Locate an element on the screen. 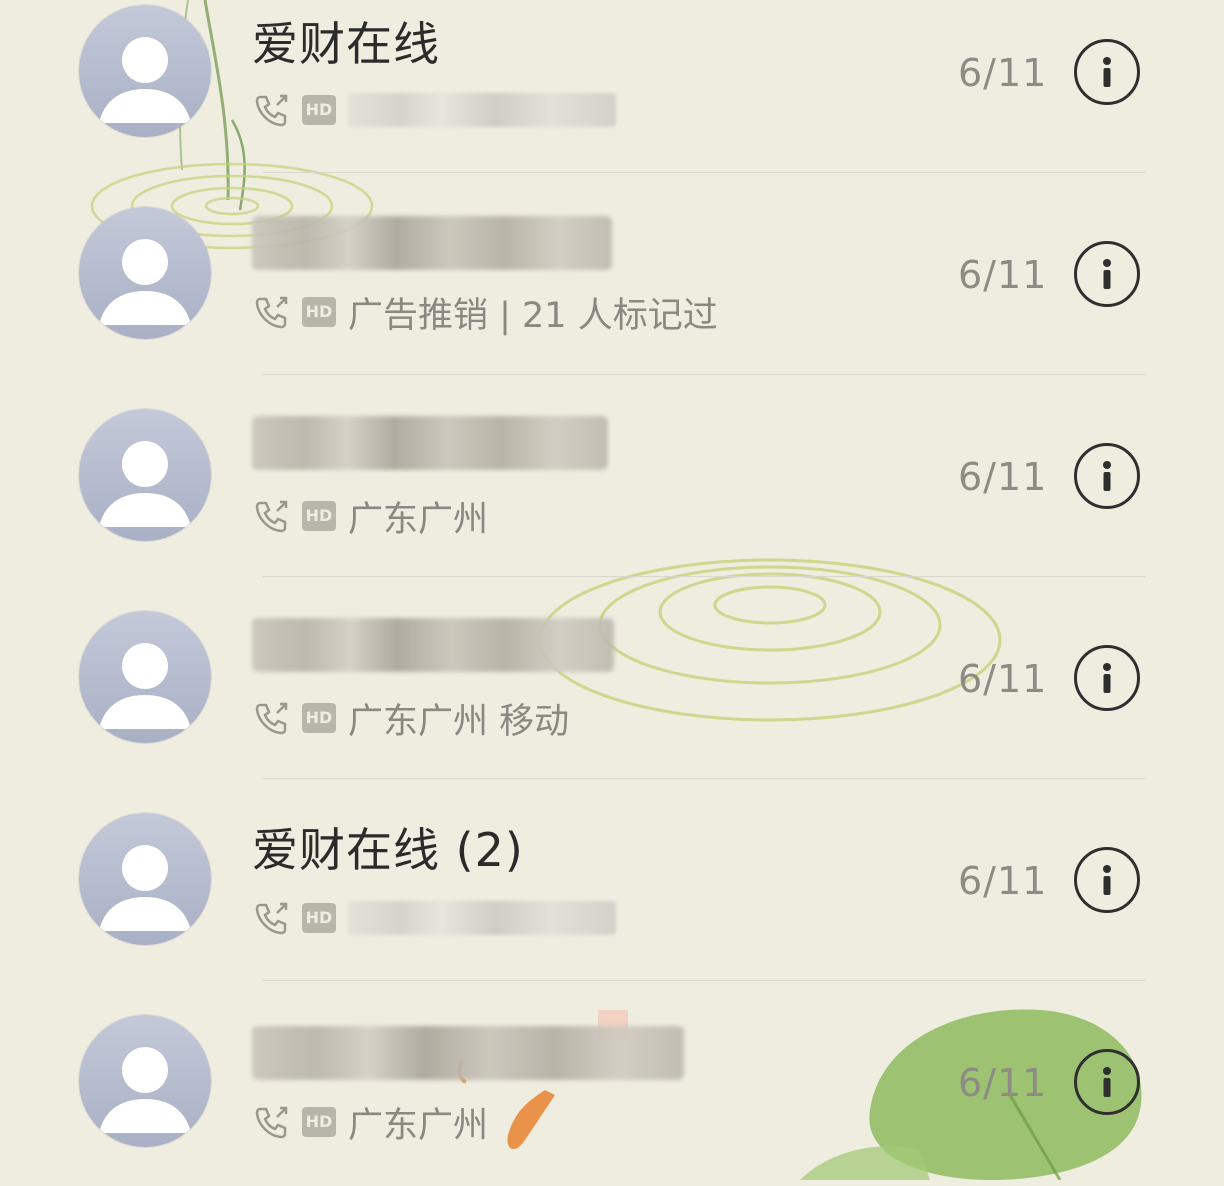 Image resolution: width=1224 pixels, height=1186 pixels. call-detail: HD 广告推销 | 21 人标记过 is located at coordinates (485, 313).